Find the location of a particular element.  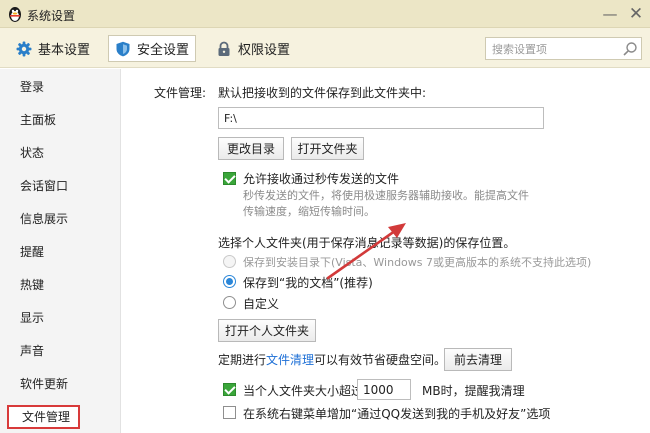

radio-install-dir is located at coordinates (229, 261).